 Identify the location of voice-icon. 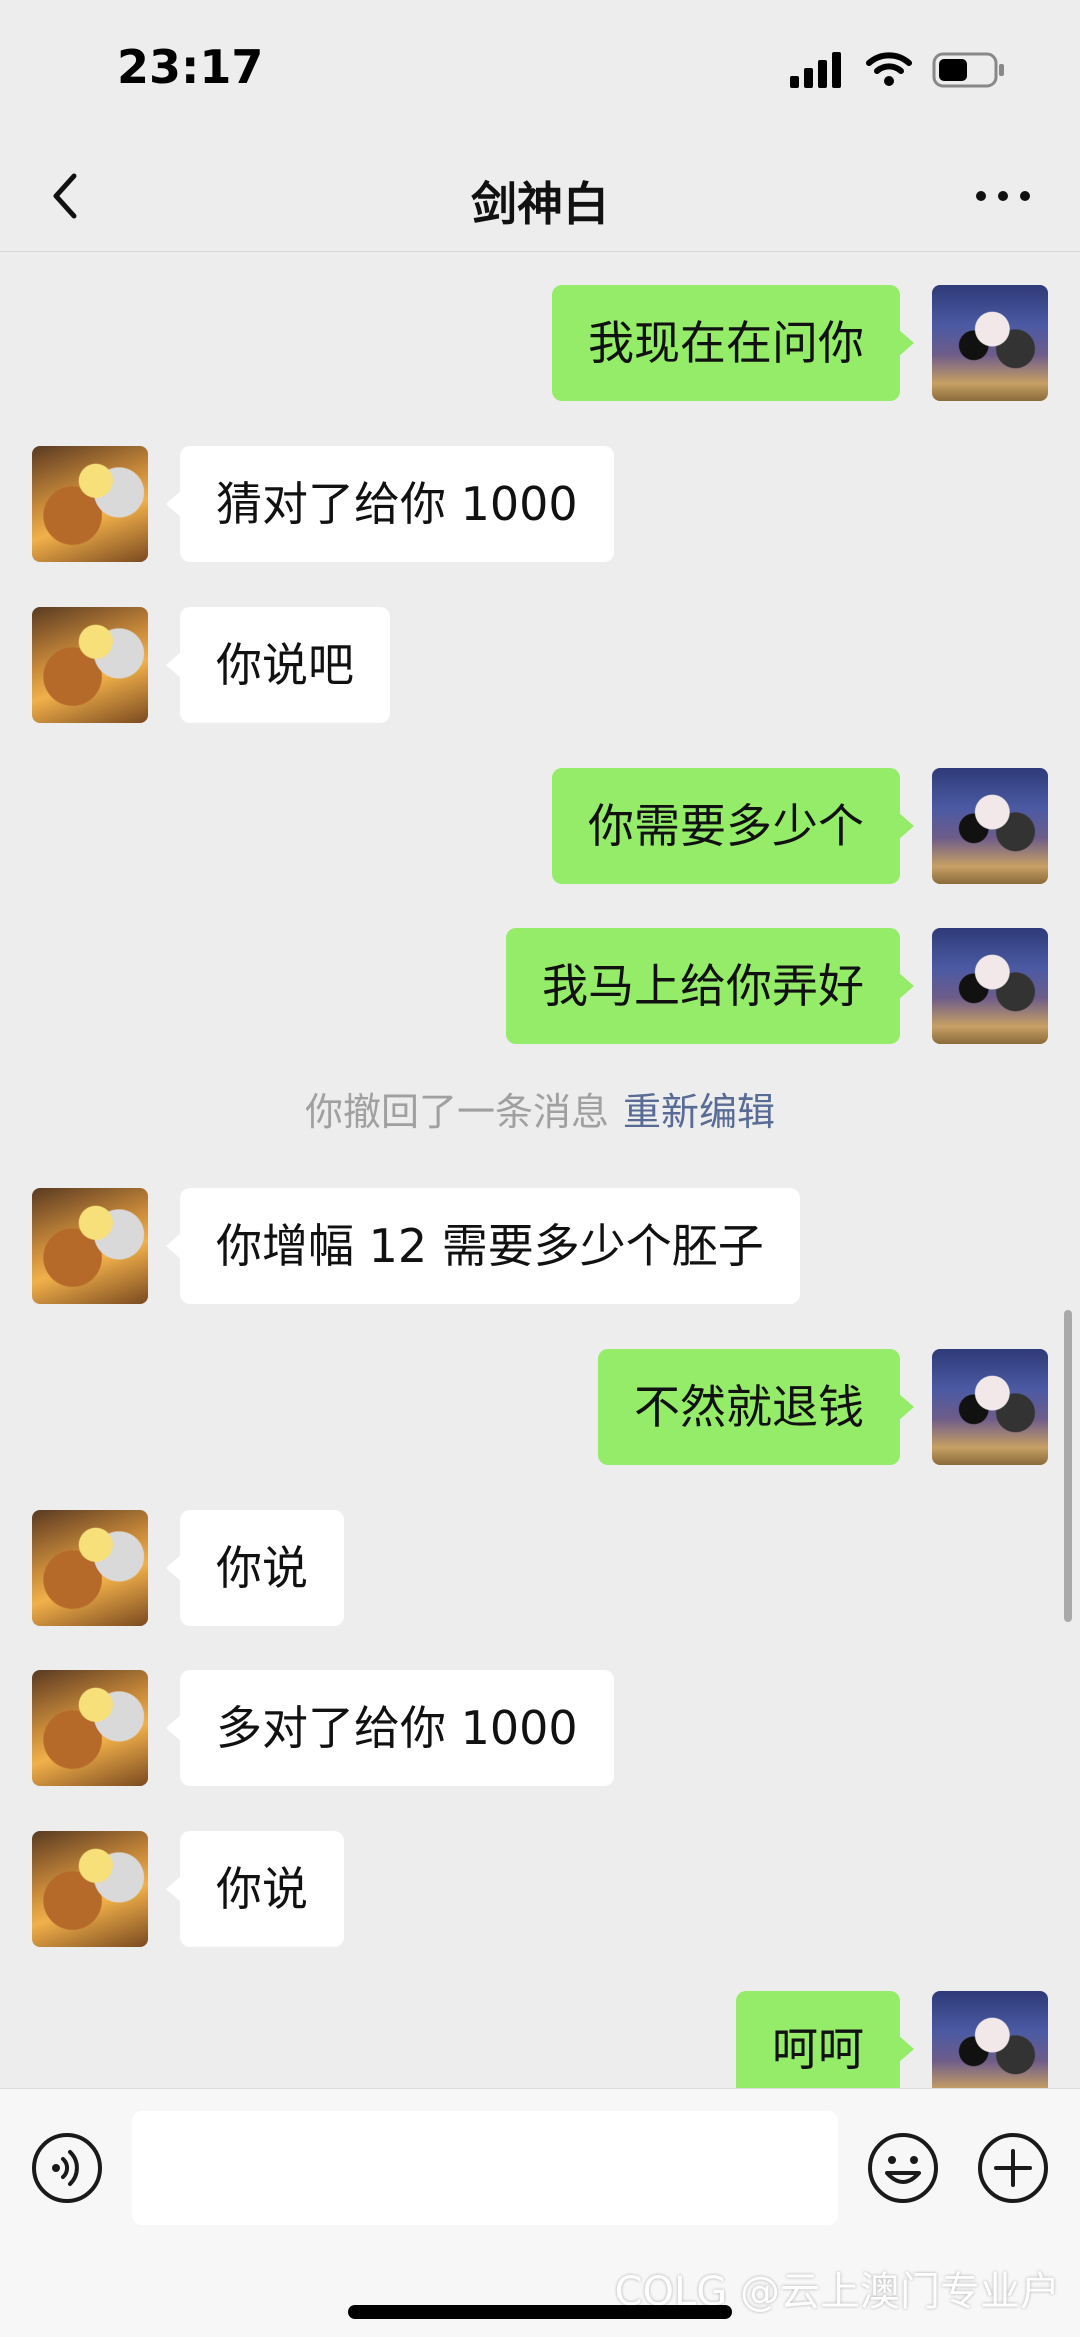
(67, 2168).